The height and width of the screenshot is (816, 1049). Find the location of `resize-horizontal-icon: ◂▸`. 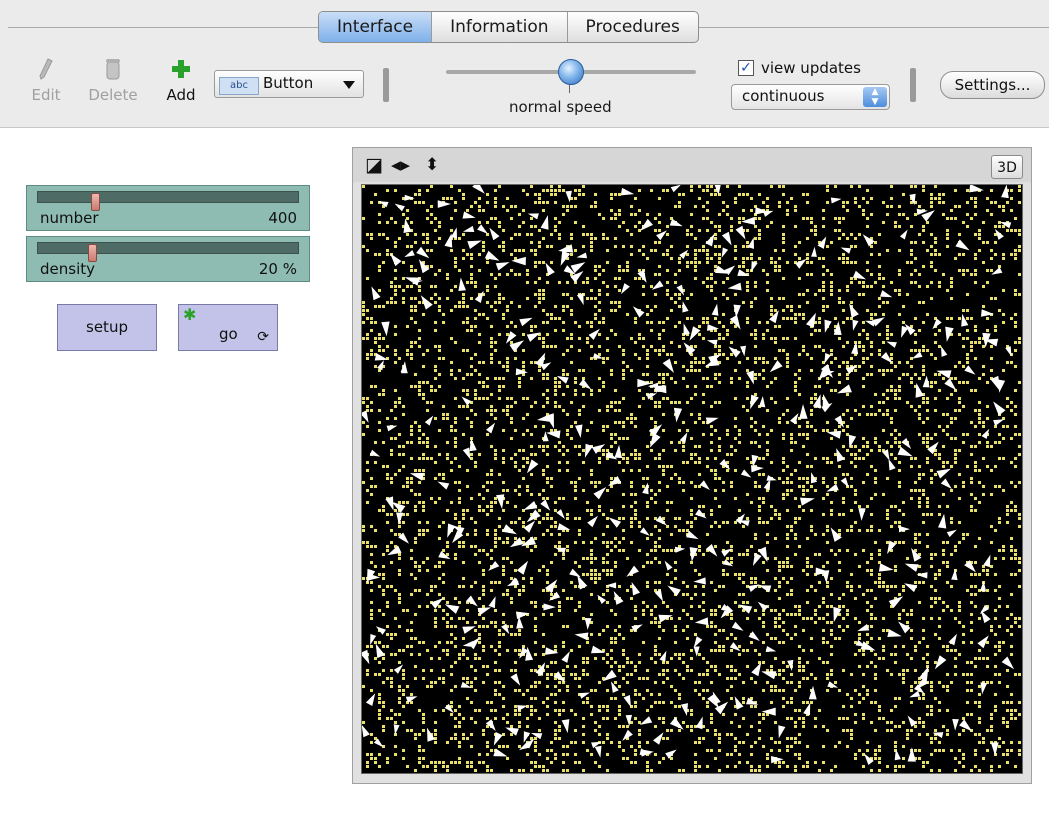

resize-horizontal-icon: ◂▸ is located at coordinates (400, 165).